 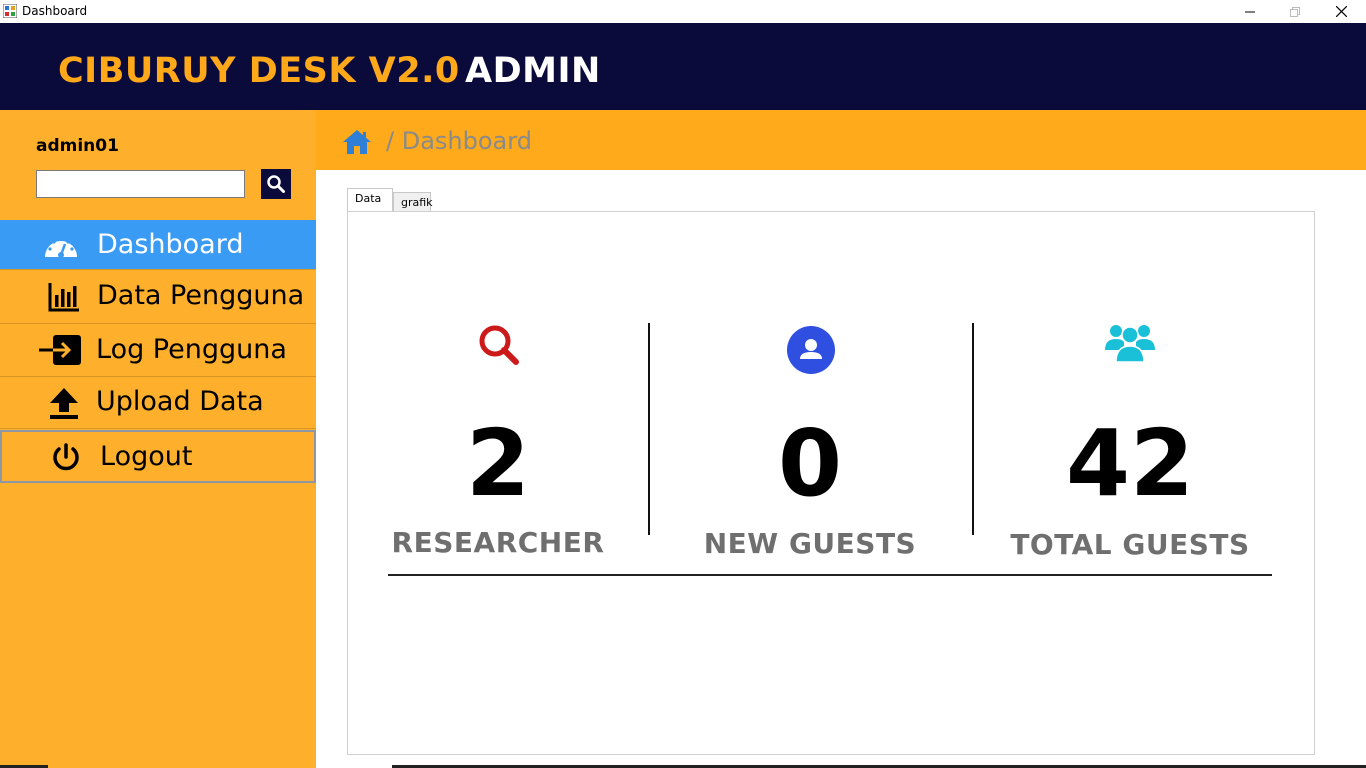 I want to click on sidebar-item-label: Upload Data, so click(x=180, y=401).